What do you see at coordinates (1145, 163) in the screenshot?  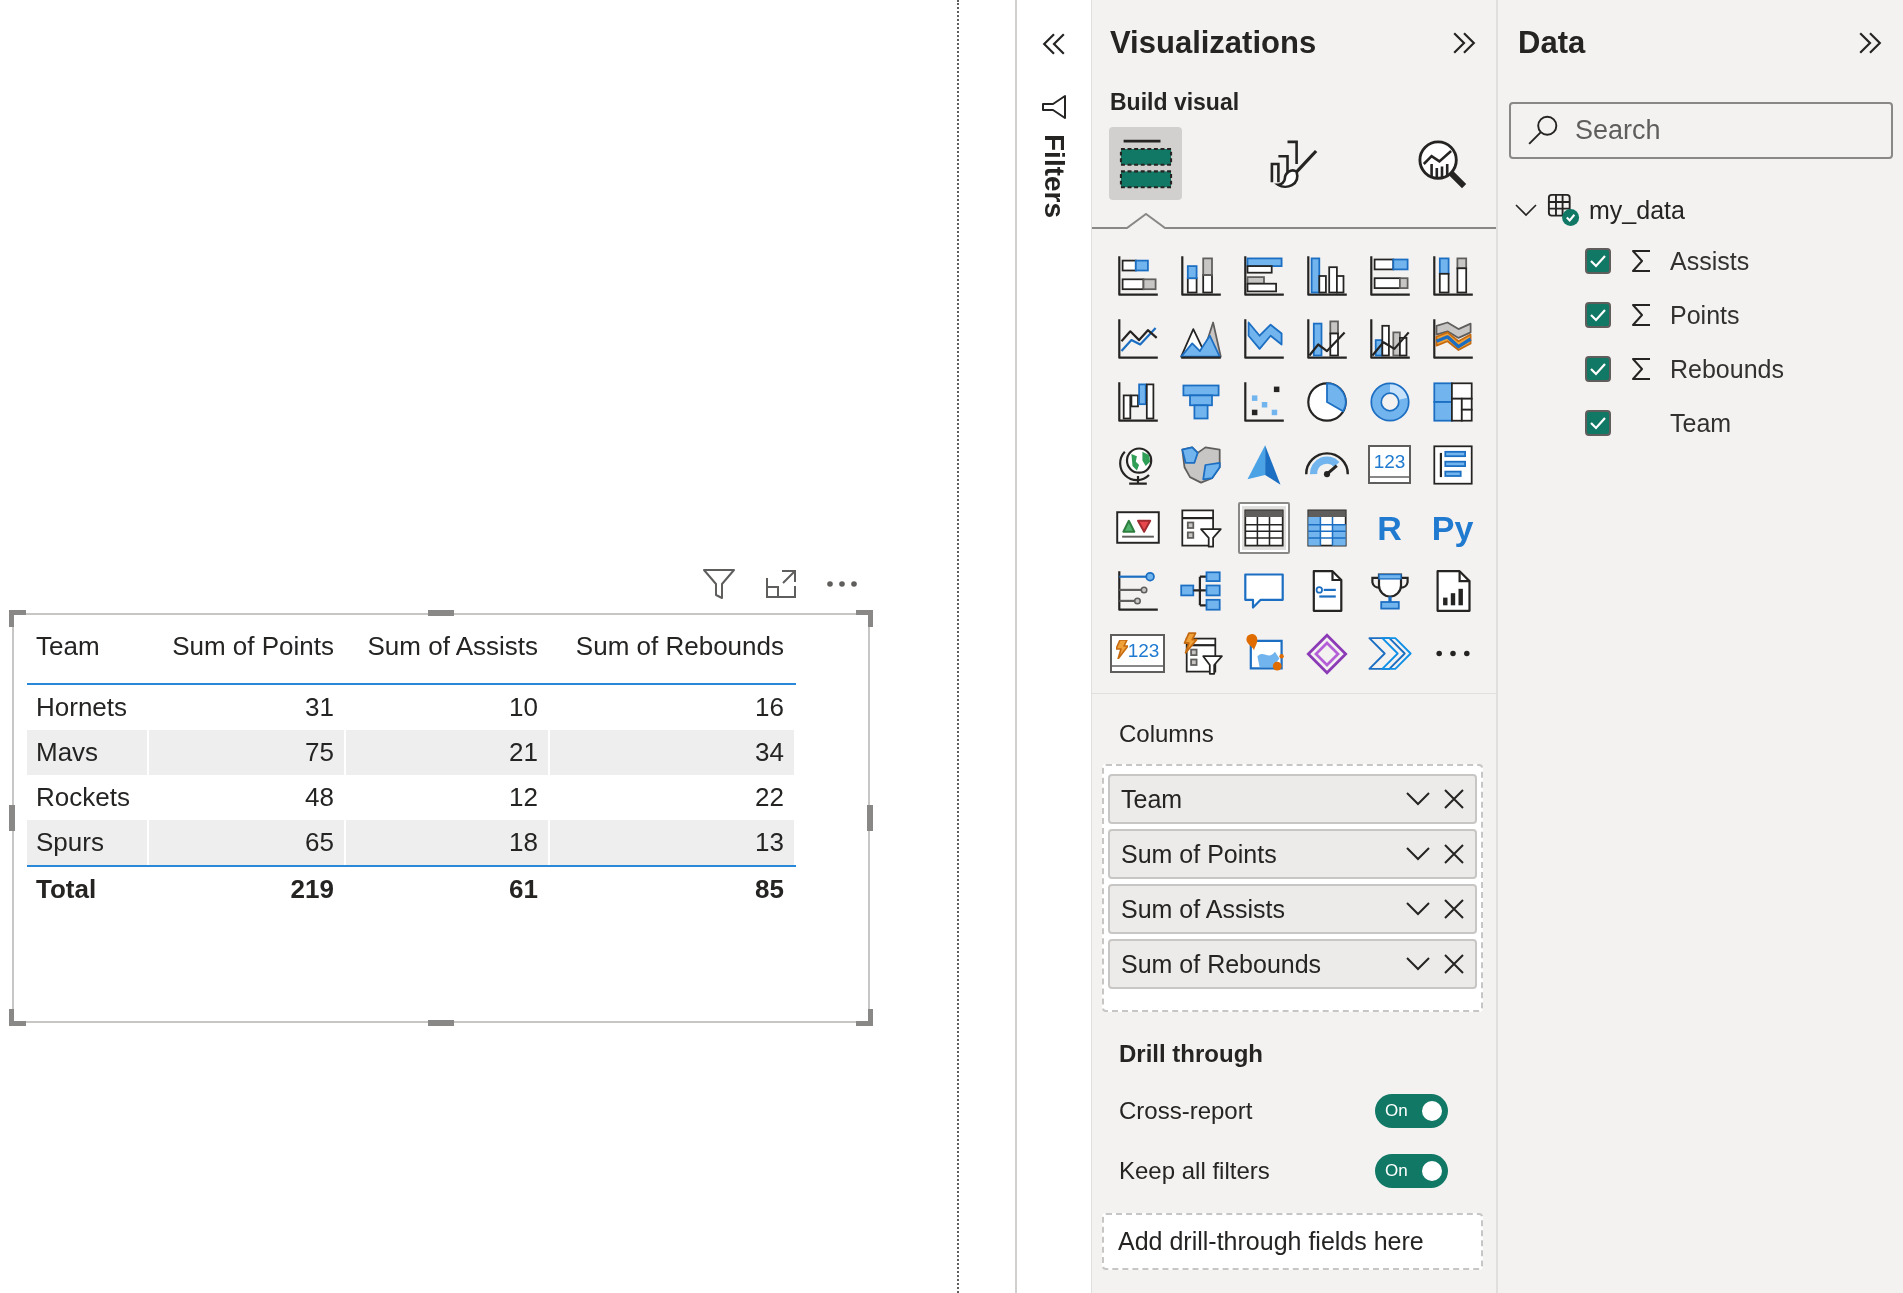 I see `mode-tab` at bounding box center [1145, 163].